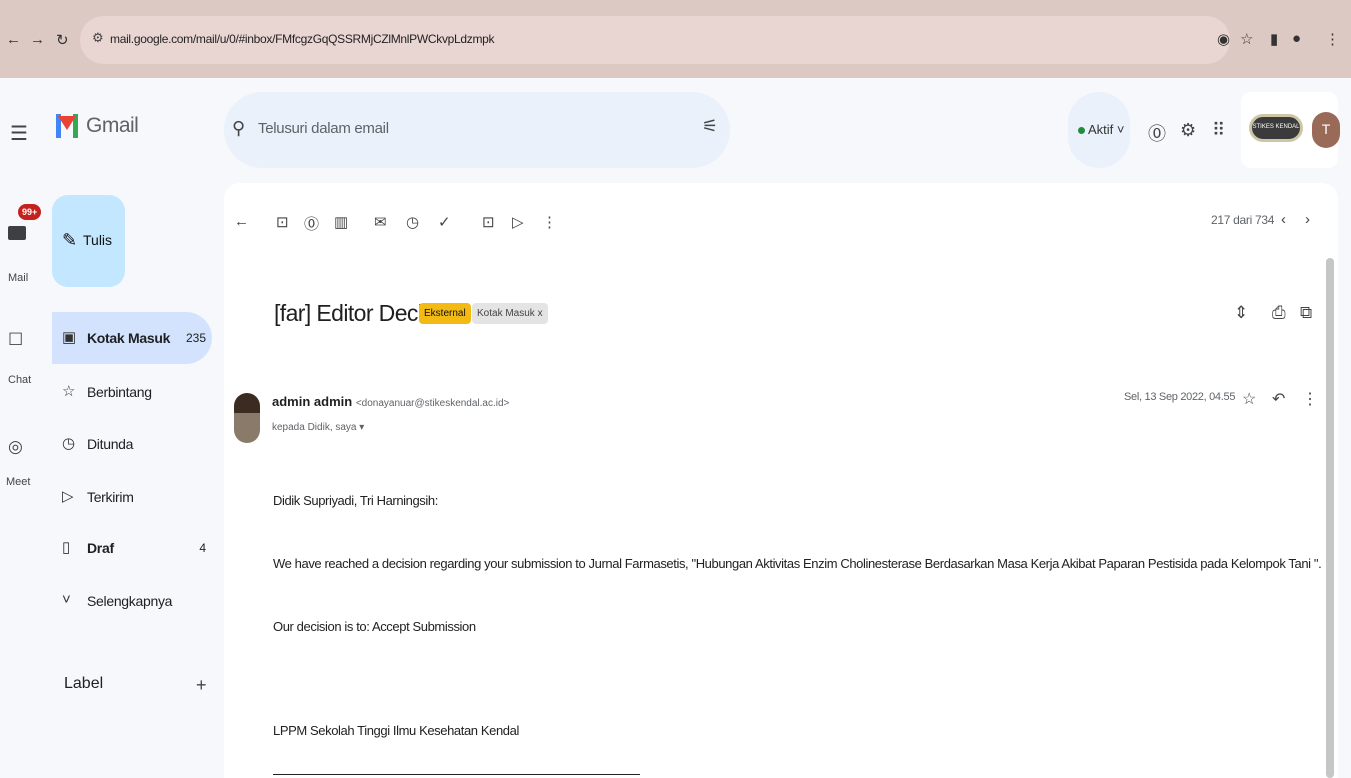 Image resolution: width=1351 pixels, height=778 pixels. Describe the element at coordinates (98, 240) in the screenshot. I see `compose-label: Tulis` at that location.